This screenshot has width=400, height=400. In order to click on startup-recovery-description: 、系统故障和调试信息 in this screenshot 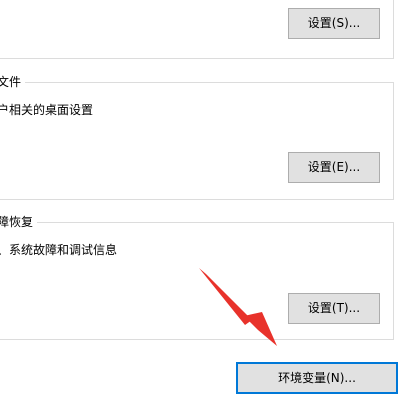, I will do `click(59, 250)`.